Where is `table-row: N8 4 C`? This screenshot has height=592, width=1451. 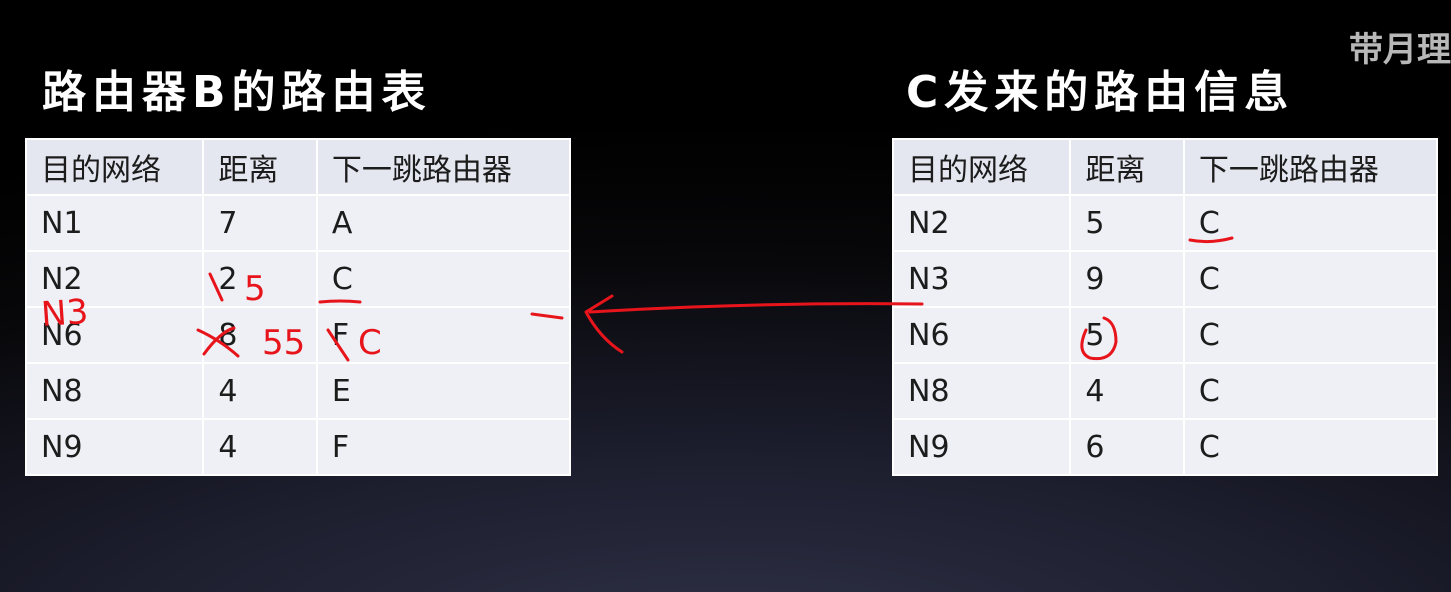
table-row: N8 4 C is located at coordinates (1165, 391).